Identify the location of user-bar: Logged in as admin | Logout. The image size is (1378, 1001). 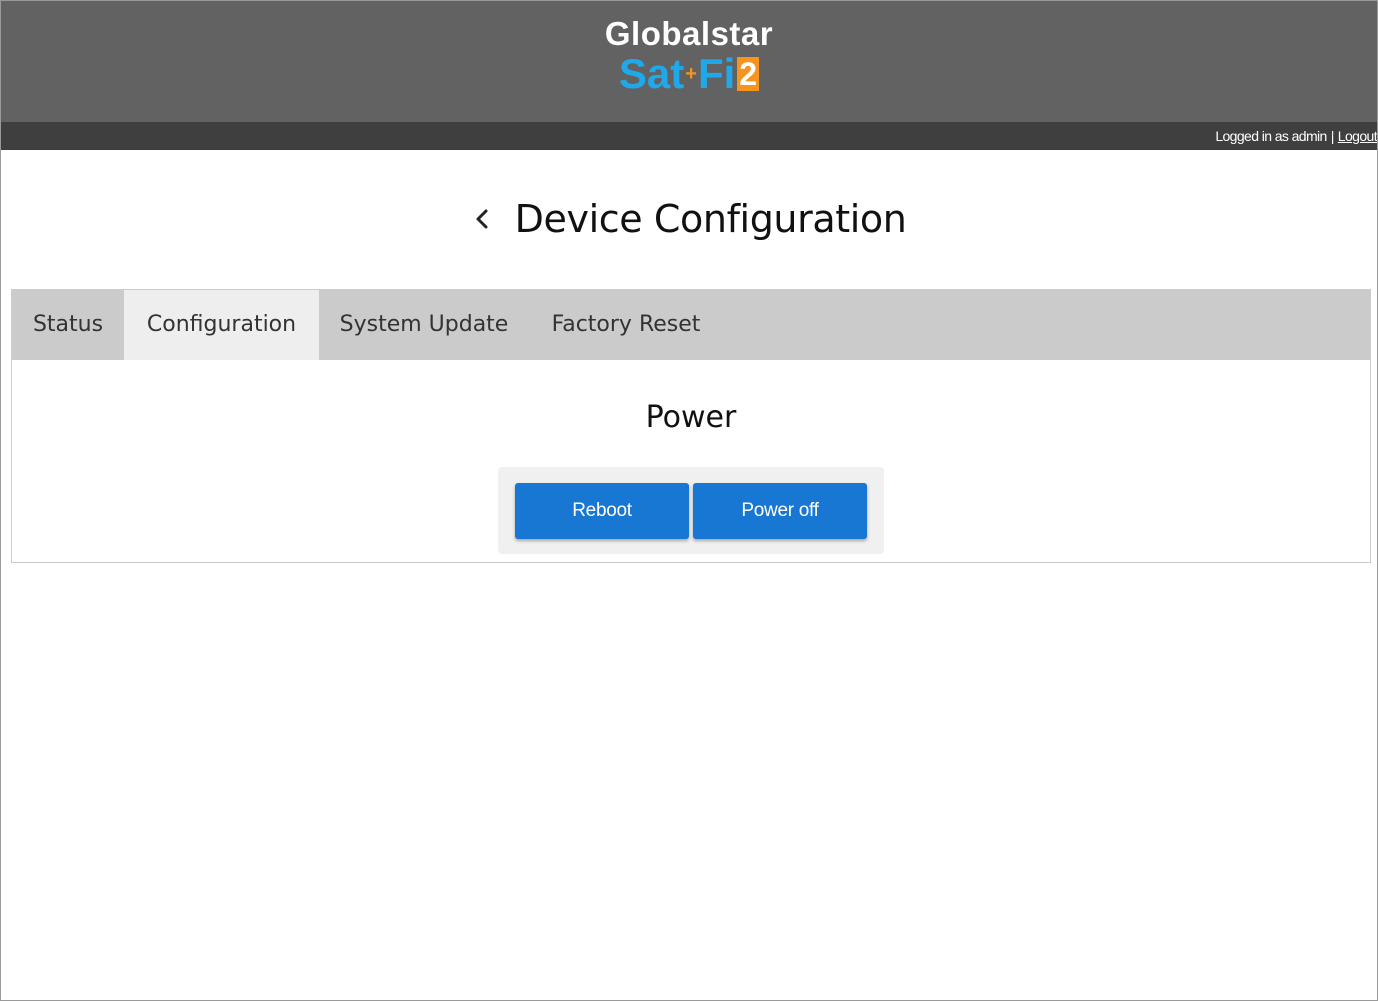
(689, 136).